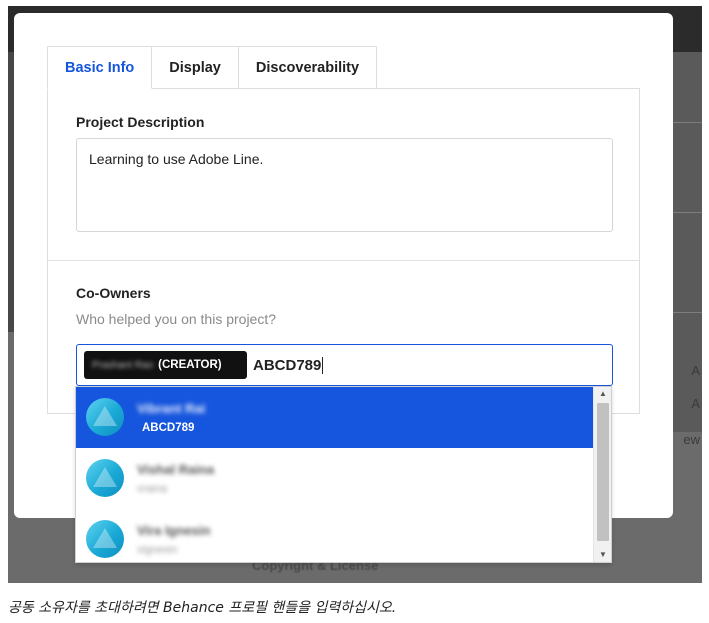  What do you see at coordinates (176, 319) in the screenshot?
I see `co-owners-hint: Who helped you on this project?` at bounding box center [176, 319].